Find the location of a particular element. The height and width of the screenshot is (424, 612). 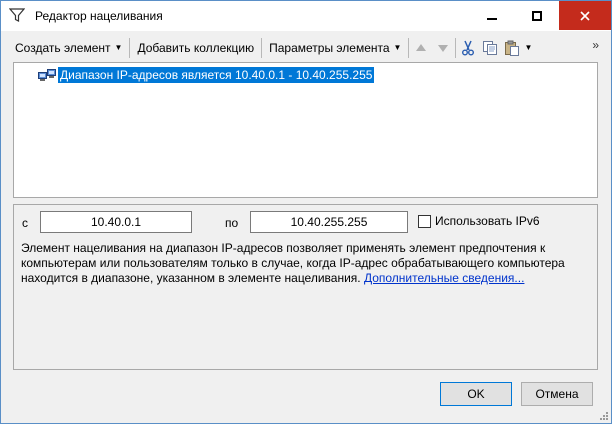

minimize-icon is located at coordinates (492, 18).